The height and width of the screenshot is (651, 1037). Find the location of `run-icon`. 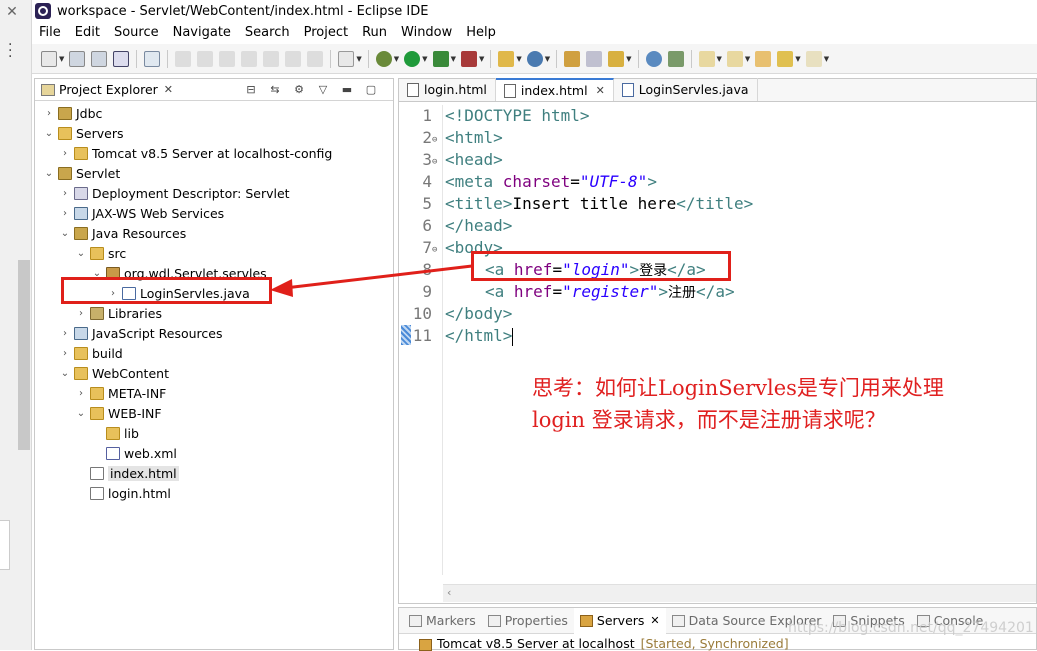

run-icon is located at coordinates (412, 58).